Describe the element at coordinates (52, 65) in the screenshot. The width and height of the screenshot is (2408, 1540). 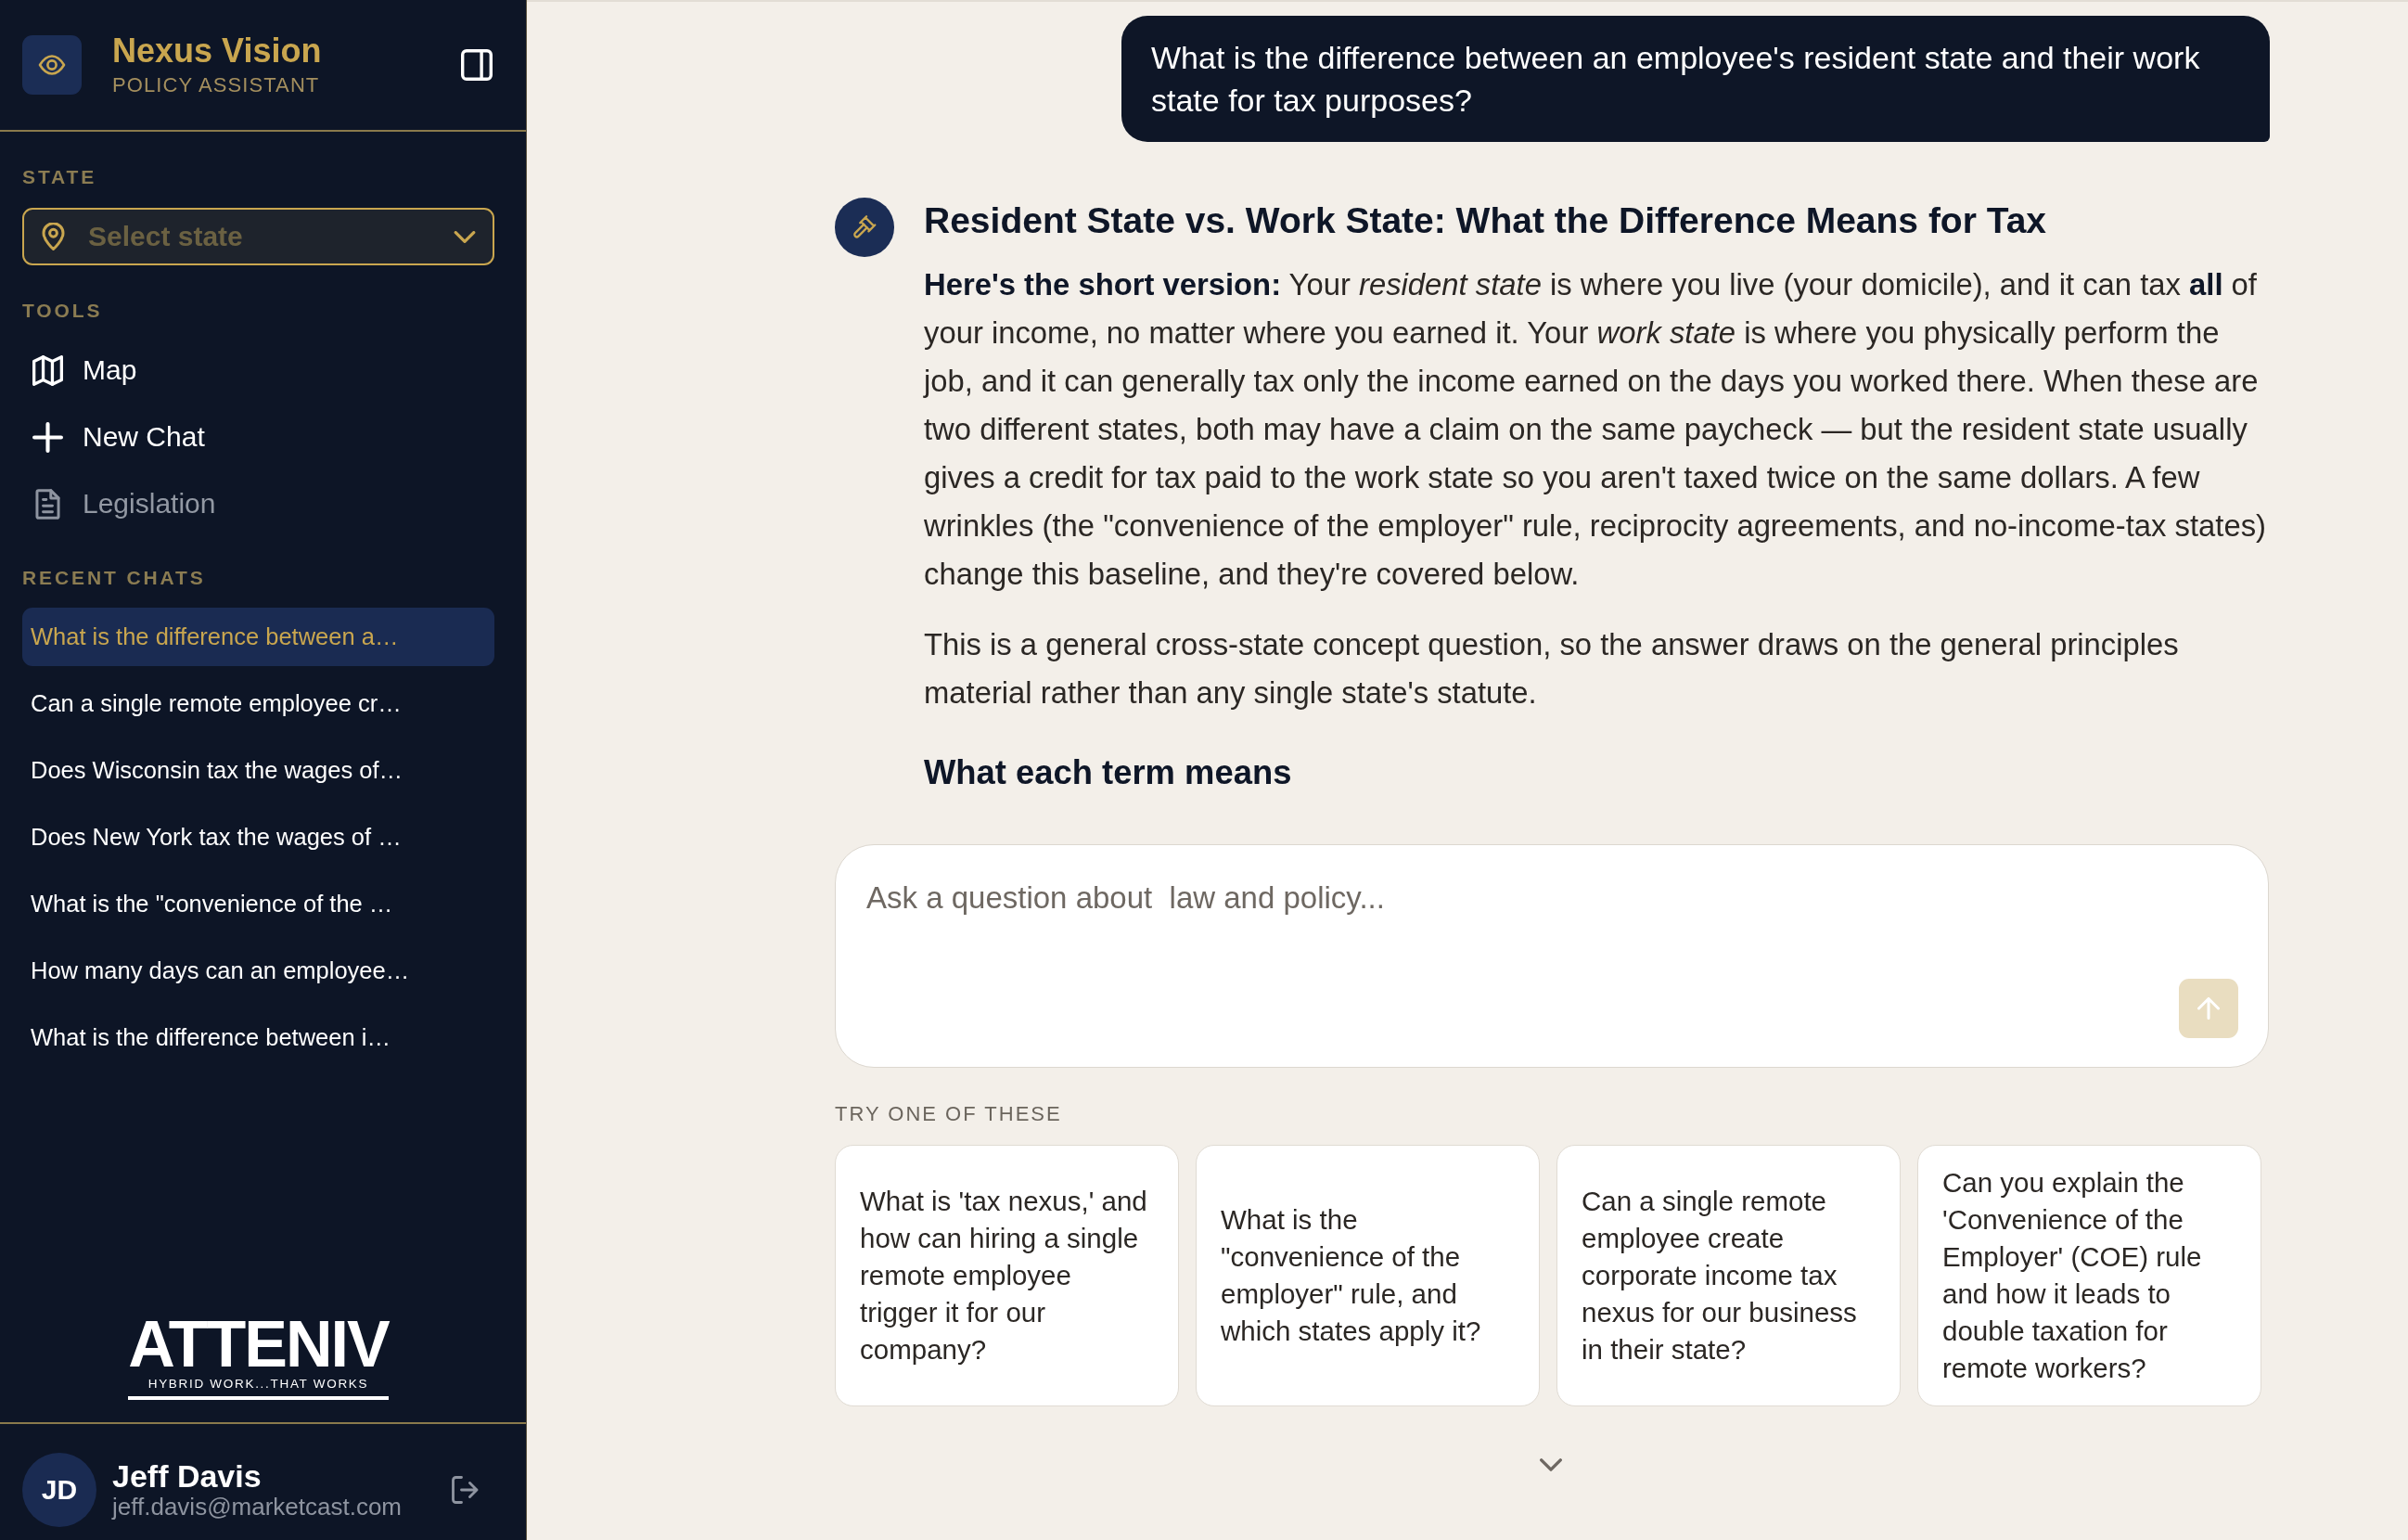
I see `eye-icon` at that location.